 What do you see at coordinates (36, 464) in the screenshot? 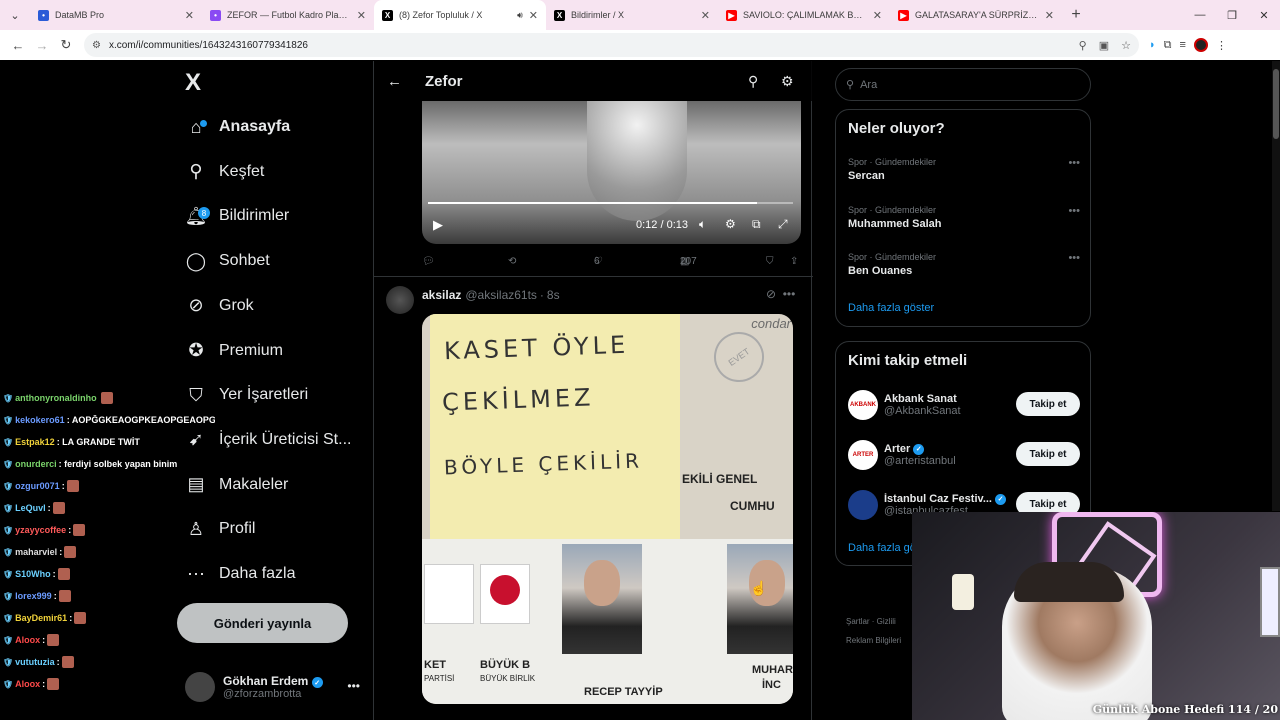
I see `chat-username: onurderci` at bounding box center [36, 464].